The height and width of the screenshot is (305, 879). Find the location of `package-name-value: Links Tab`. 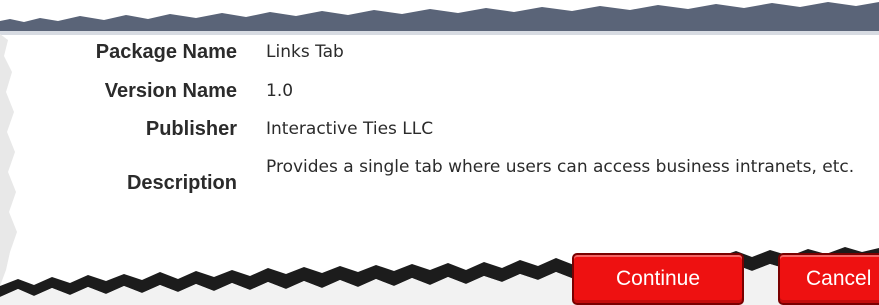

package-name-value: Links Tab is located at coordinates (305, 52).